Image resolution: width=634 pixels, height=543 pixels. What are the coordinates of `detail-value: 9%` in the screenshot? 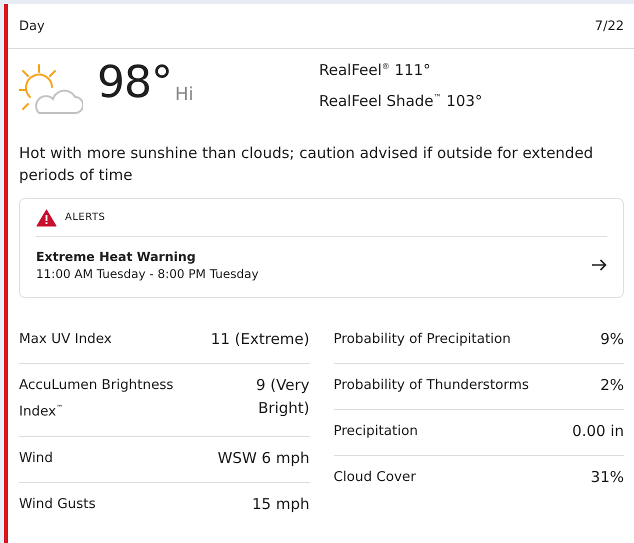 It's located at (612, 339).